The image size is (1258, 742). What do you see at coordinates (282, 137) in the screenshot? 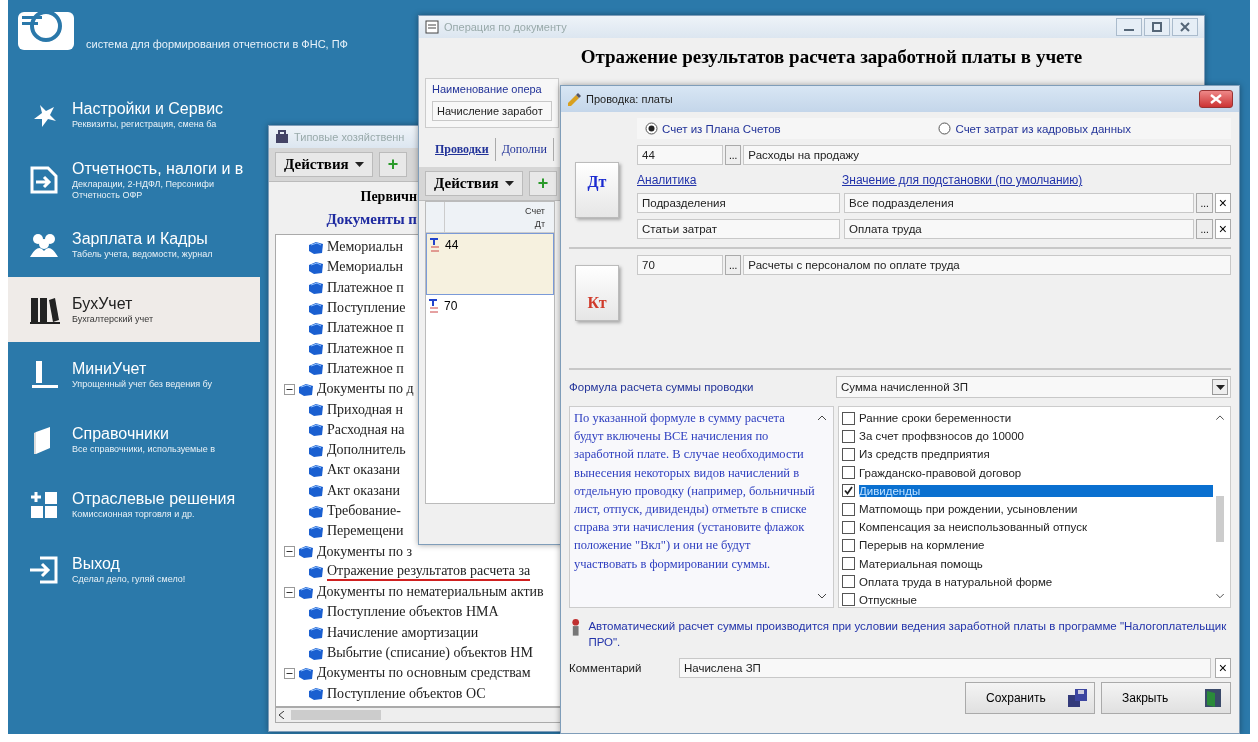
I see `briefcase-icon` at bounding box center [282, 137].